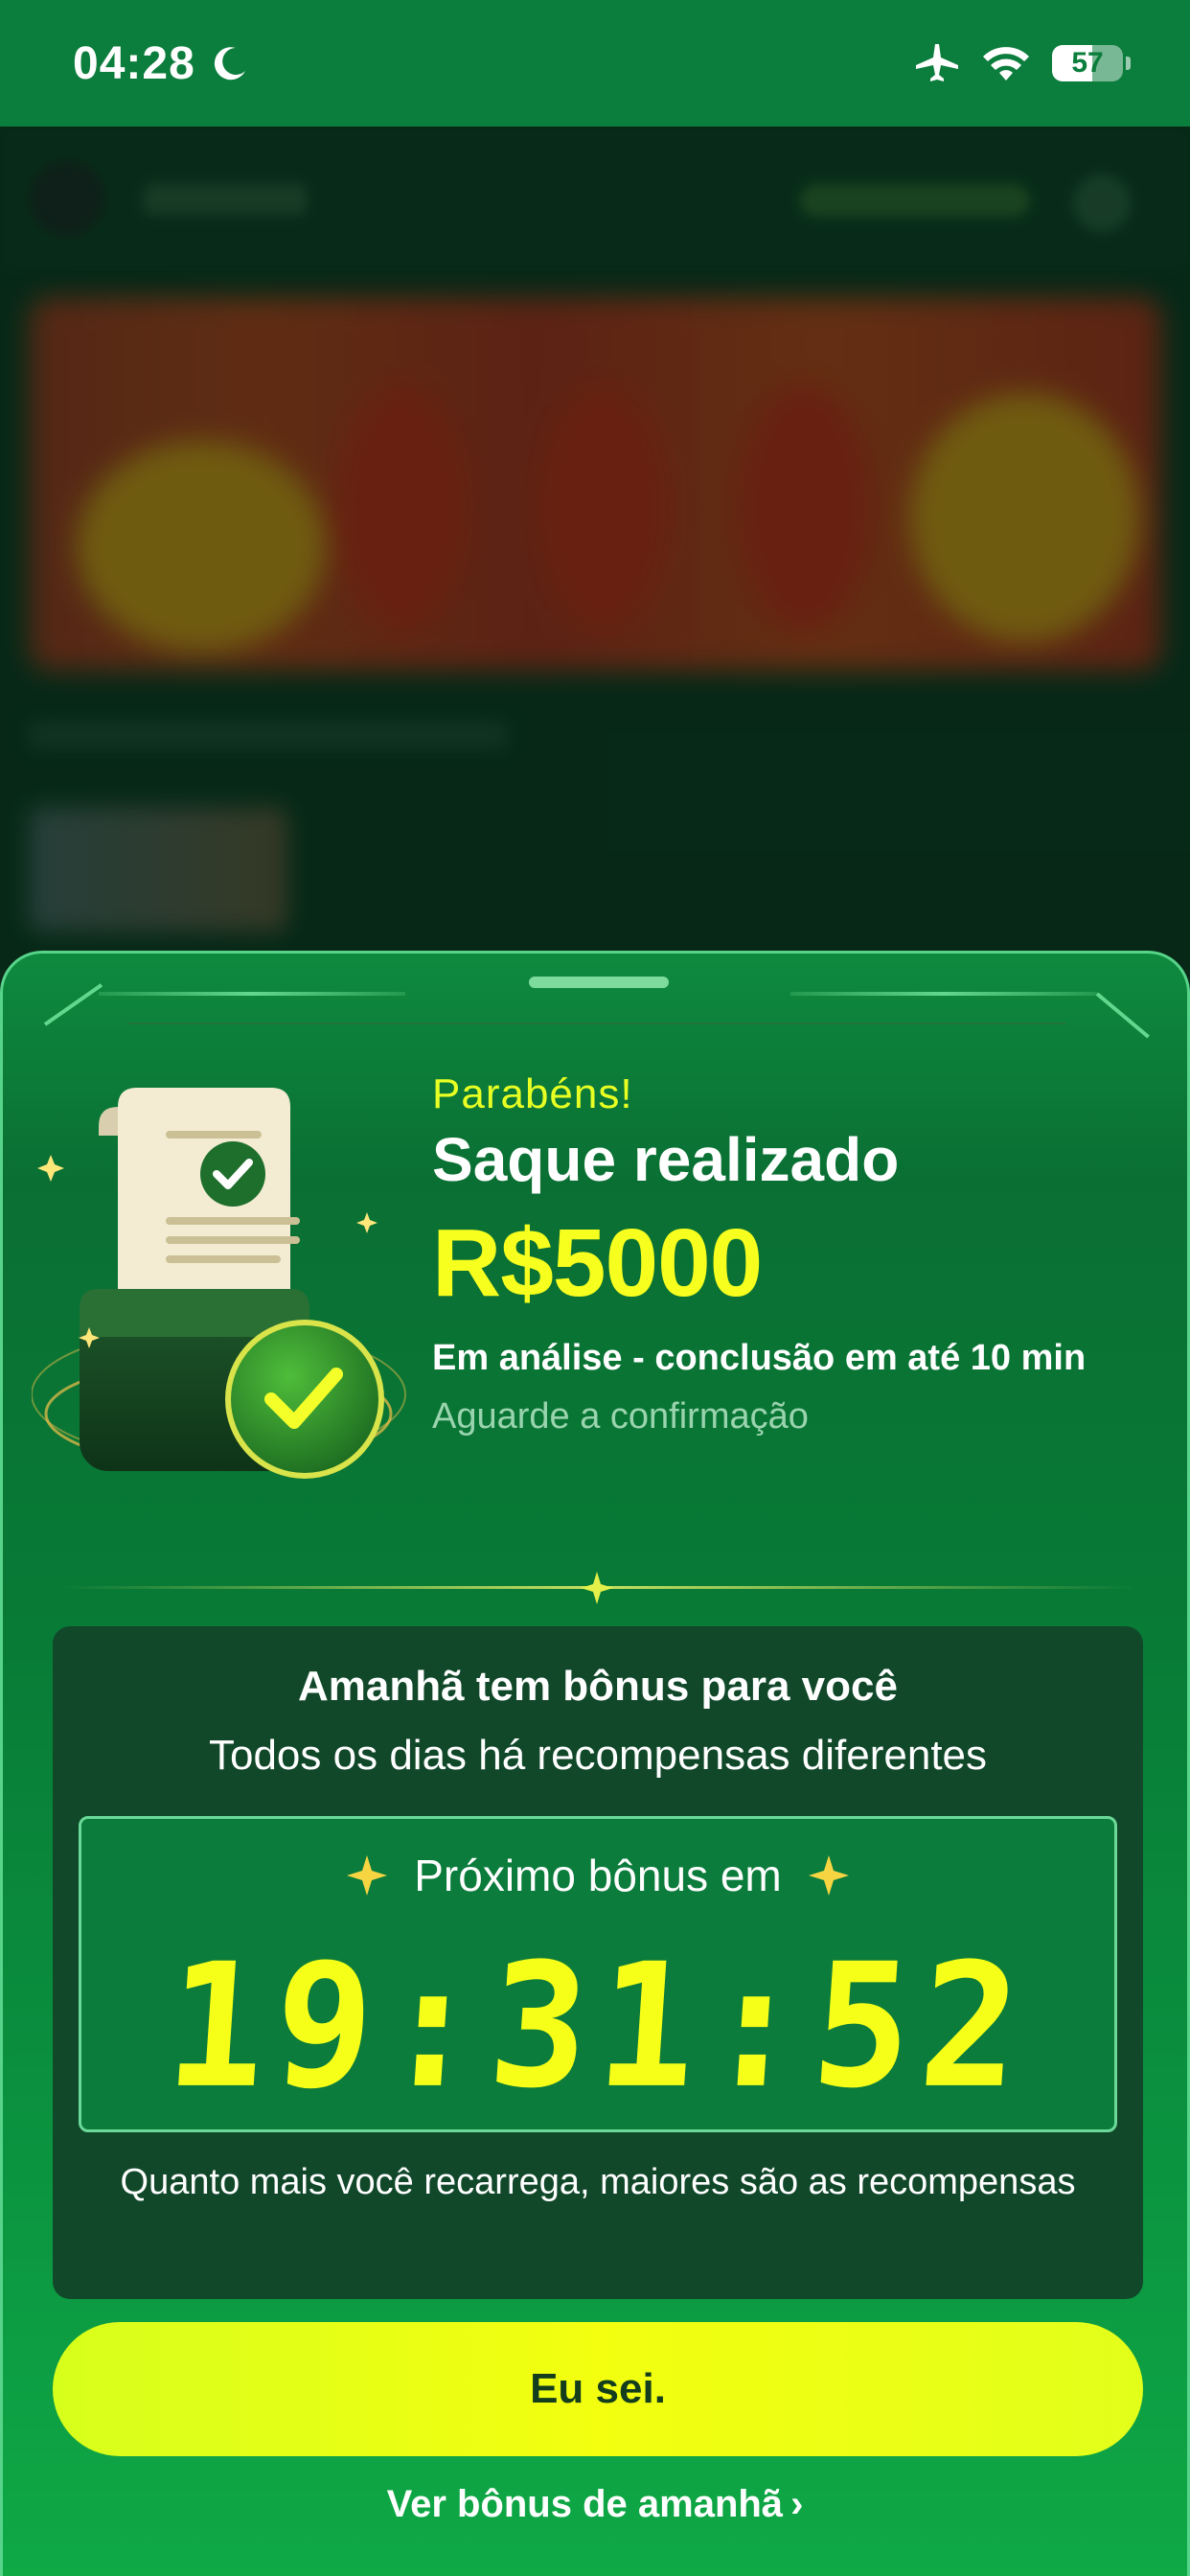 The image size is (1190, 2576). Describe the element at coordinates (666, 1159) in the screenshot. I see `sheet-title: Saque realizado` at that location.